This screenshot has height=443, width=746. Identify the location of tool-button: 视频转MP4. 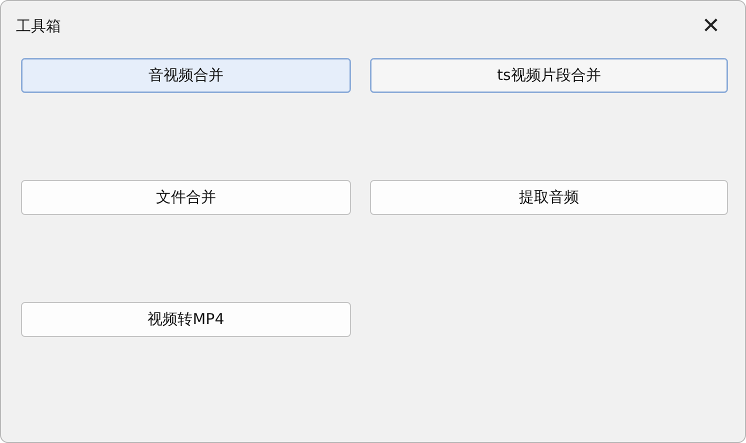
(186, 319).